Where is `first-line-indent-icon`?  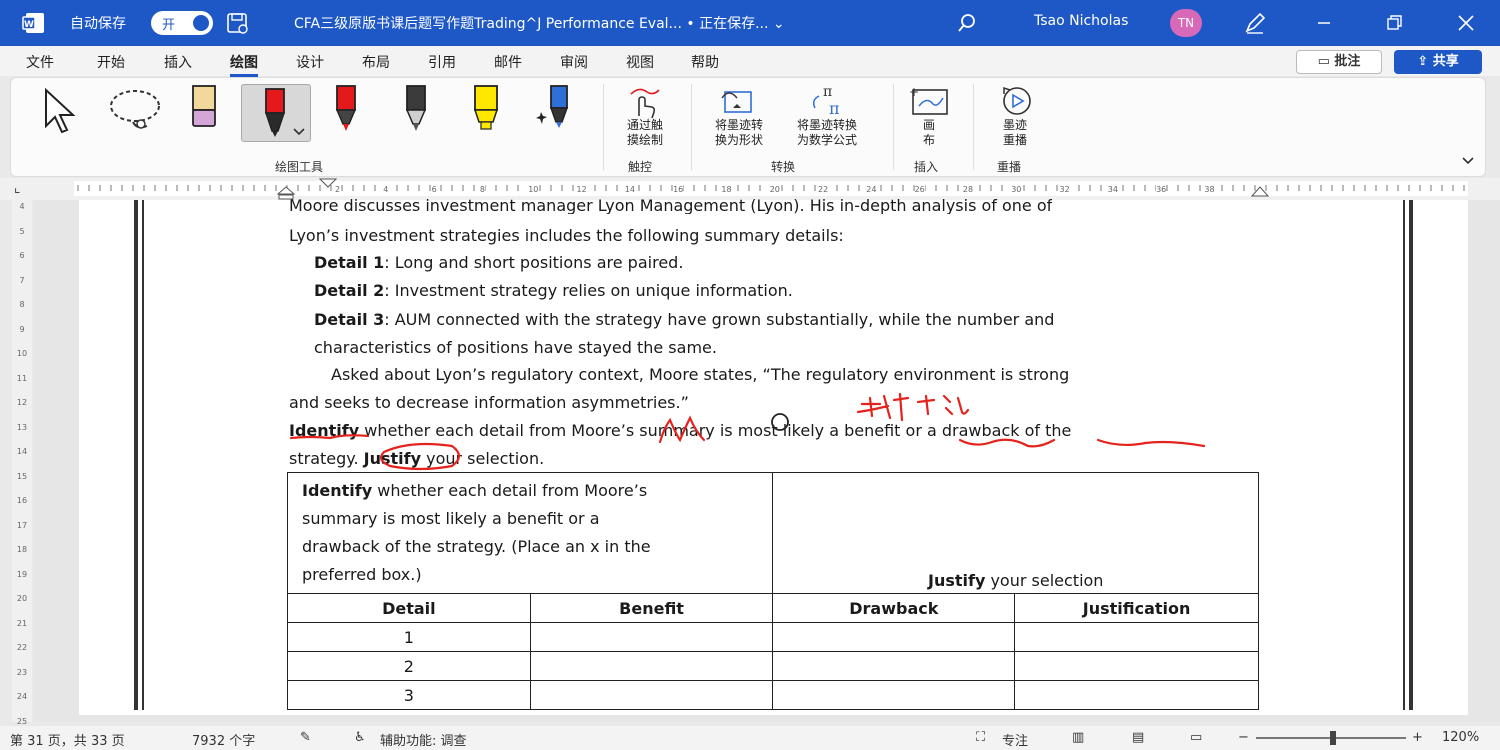
first-line-indent-icon is located at coordinates (328, 183).